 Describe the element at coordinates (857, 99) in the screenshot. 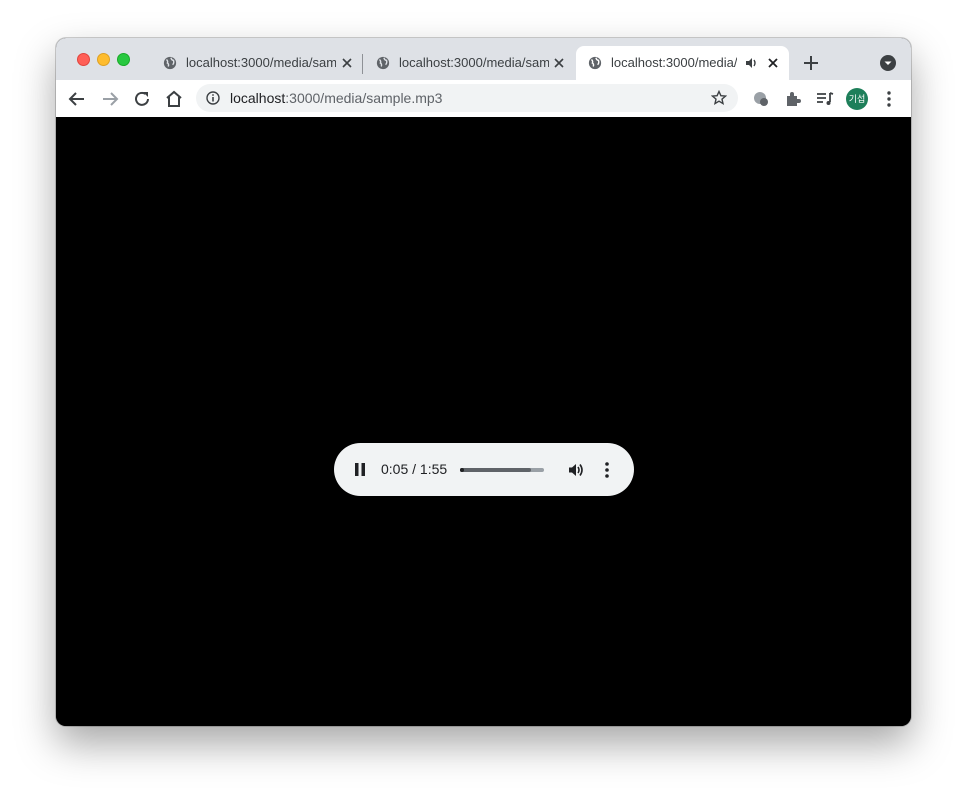

I see `profile-avatar: 기섭` at that location.